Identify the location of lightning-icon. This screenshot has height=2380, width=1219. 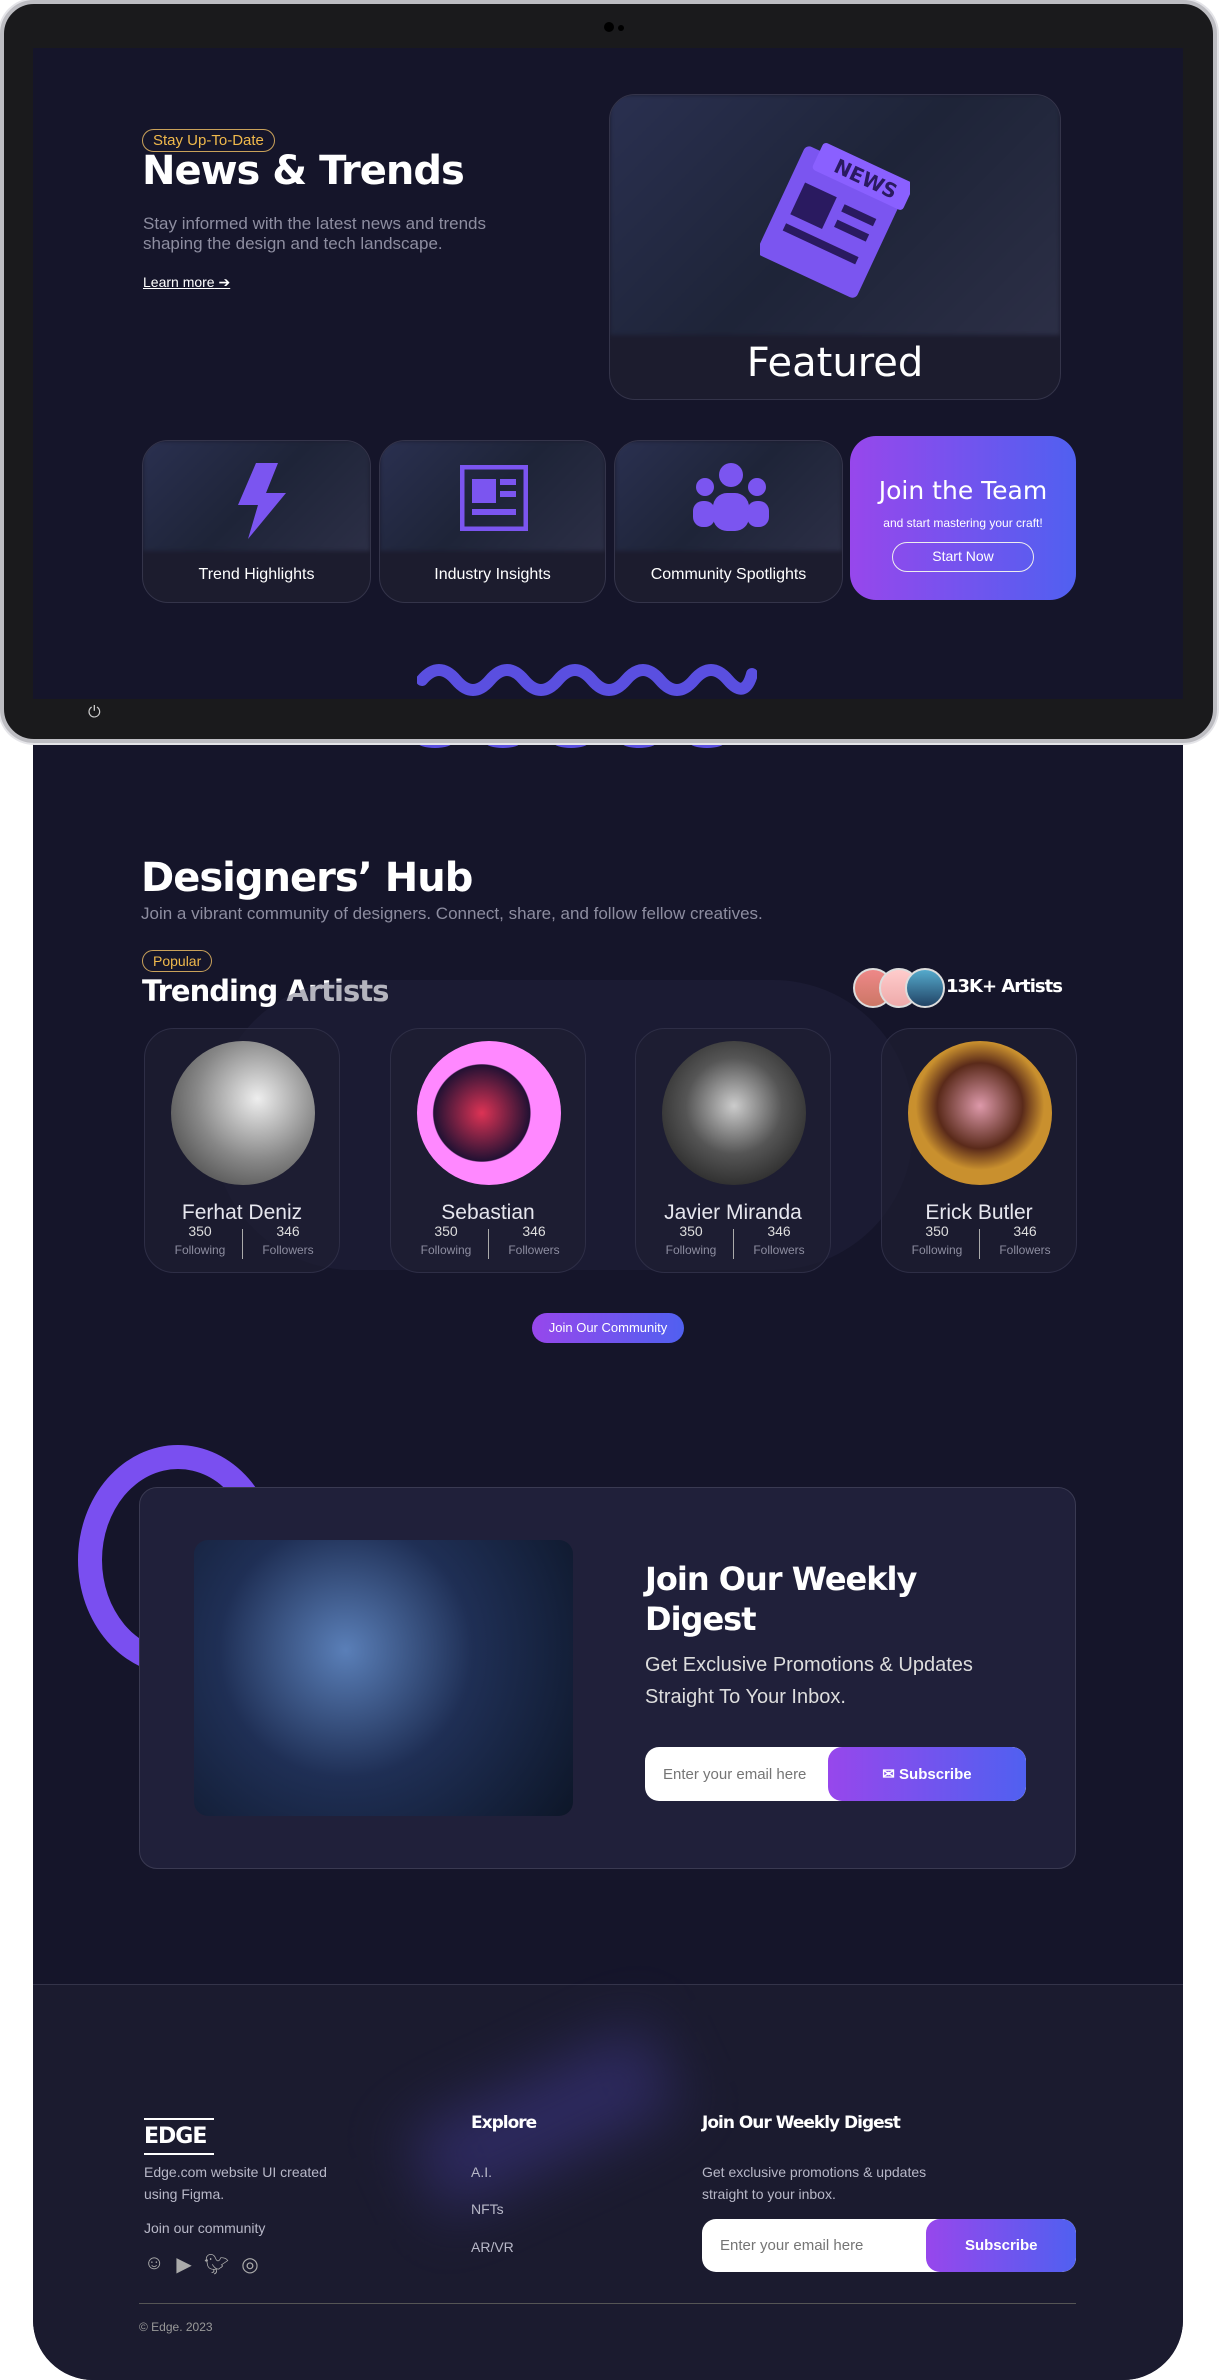
(258, 503).